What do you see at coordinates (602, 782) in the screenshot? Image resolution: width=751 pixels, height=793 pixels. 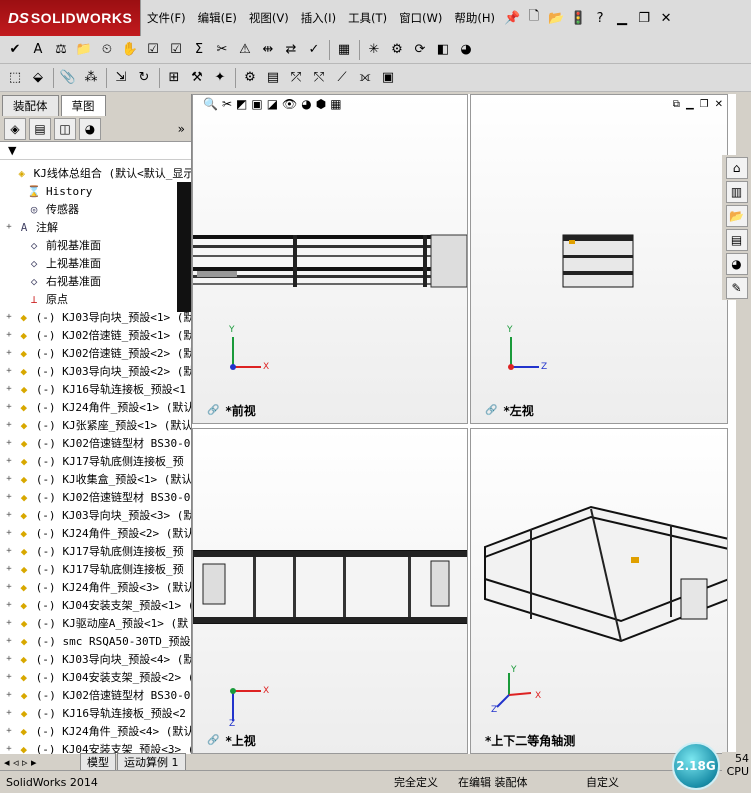 I see `status-units: 自定义` at bounding box center [602, 782].